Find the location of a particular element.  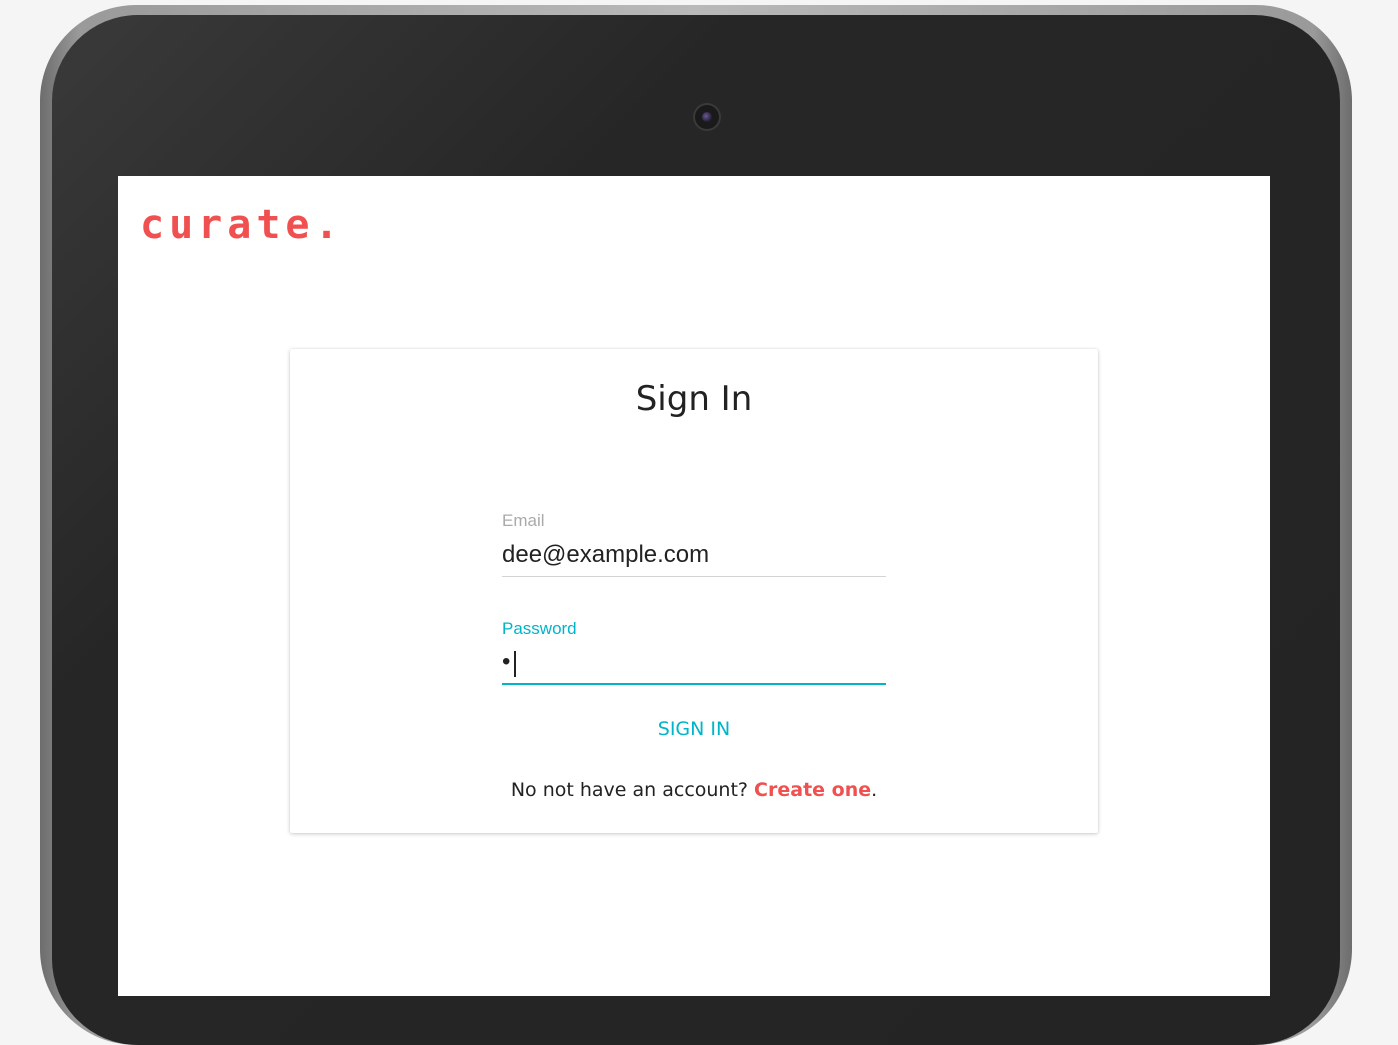

create-account-prompt: No not have an account? Create one. is located at coordinates (694, 790).